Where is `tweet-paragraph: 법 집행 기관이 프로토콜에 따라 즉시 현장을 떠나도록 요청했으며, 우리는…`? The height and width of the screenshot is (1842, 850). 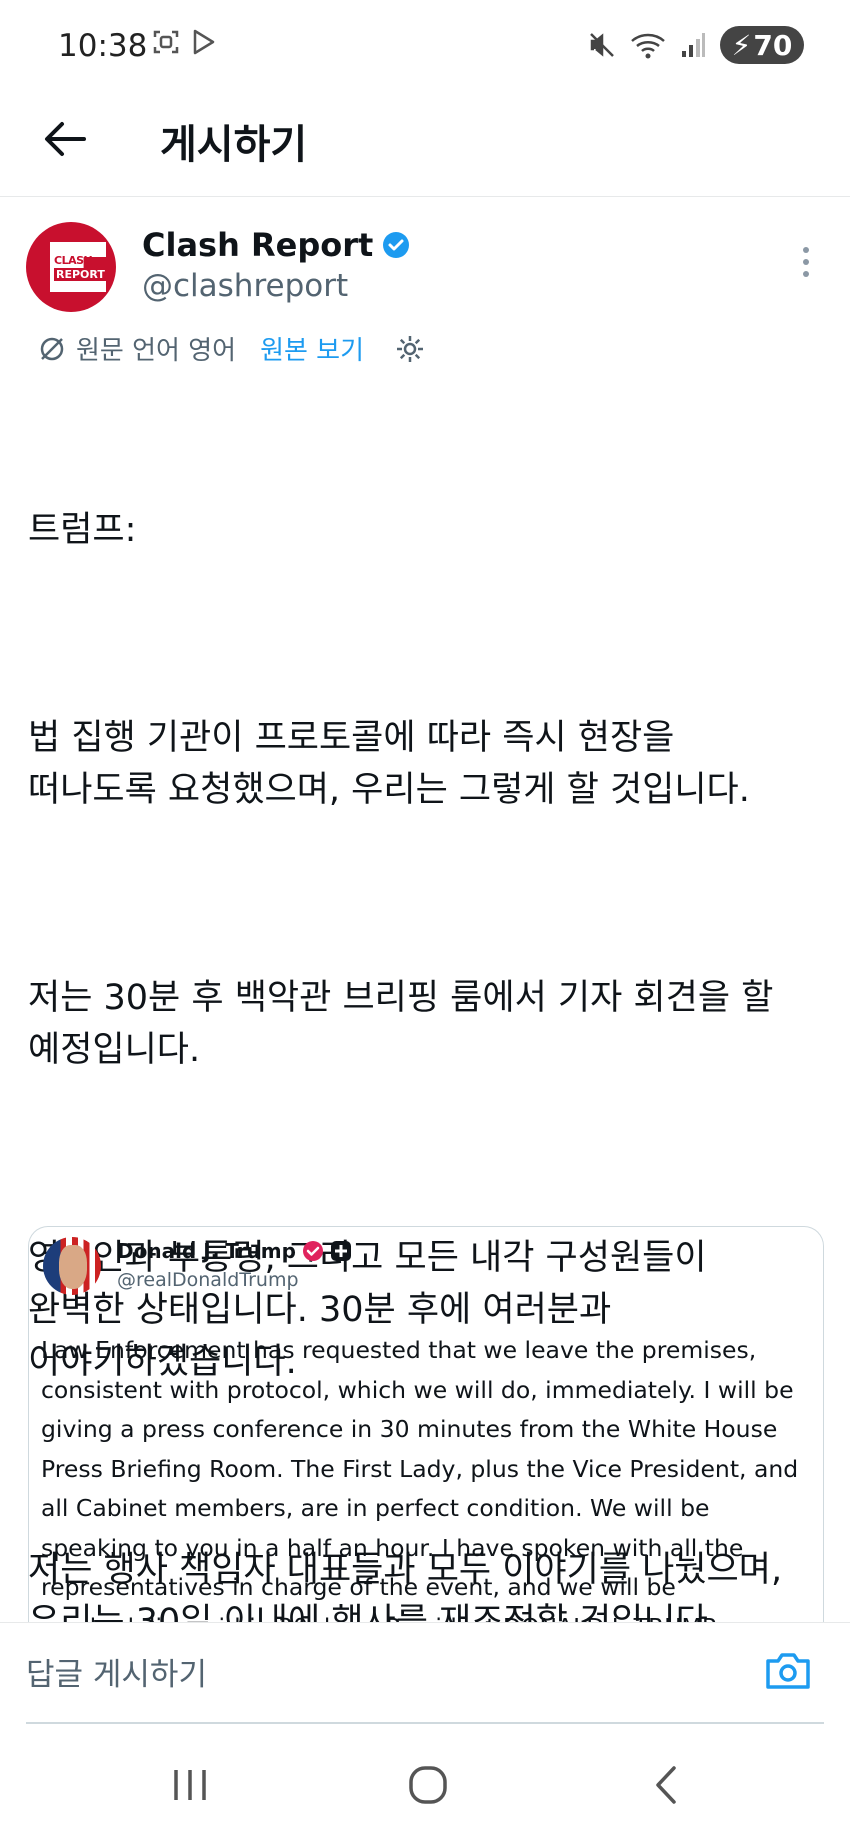
tweet-paragraph: 법 집행 기관이 프로토콜에 따라 즉시 현장을 떠나도록 요청했으며, 우리는… is located at coordinates (389, 764).